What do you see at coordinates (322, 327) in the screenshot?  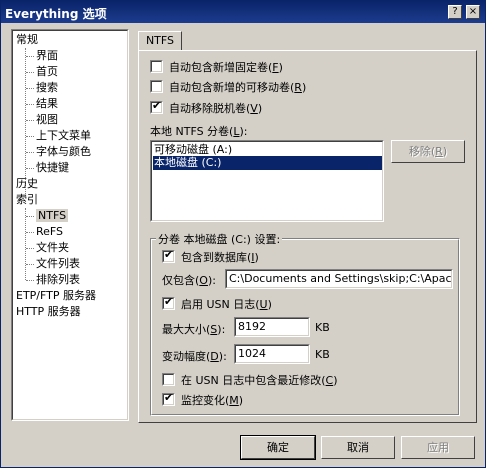 I see `max-size-unit: KB` at bounding box center [322, 327].